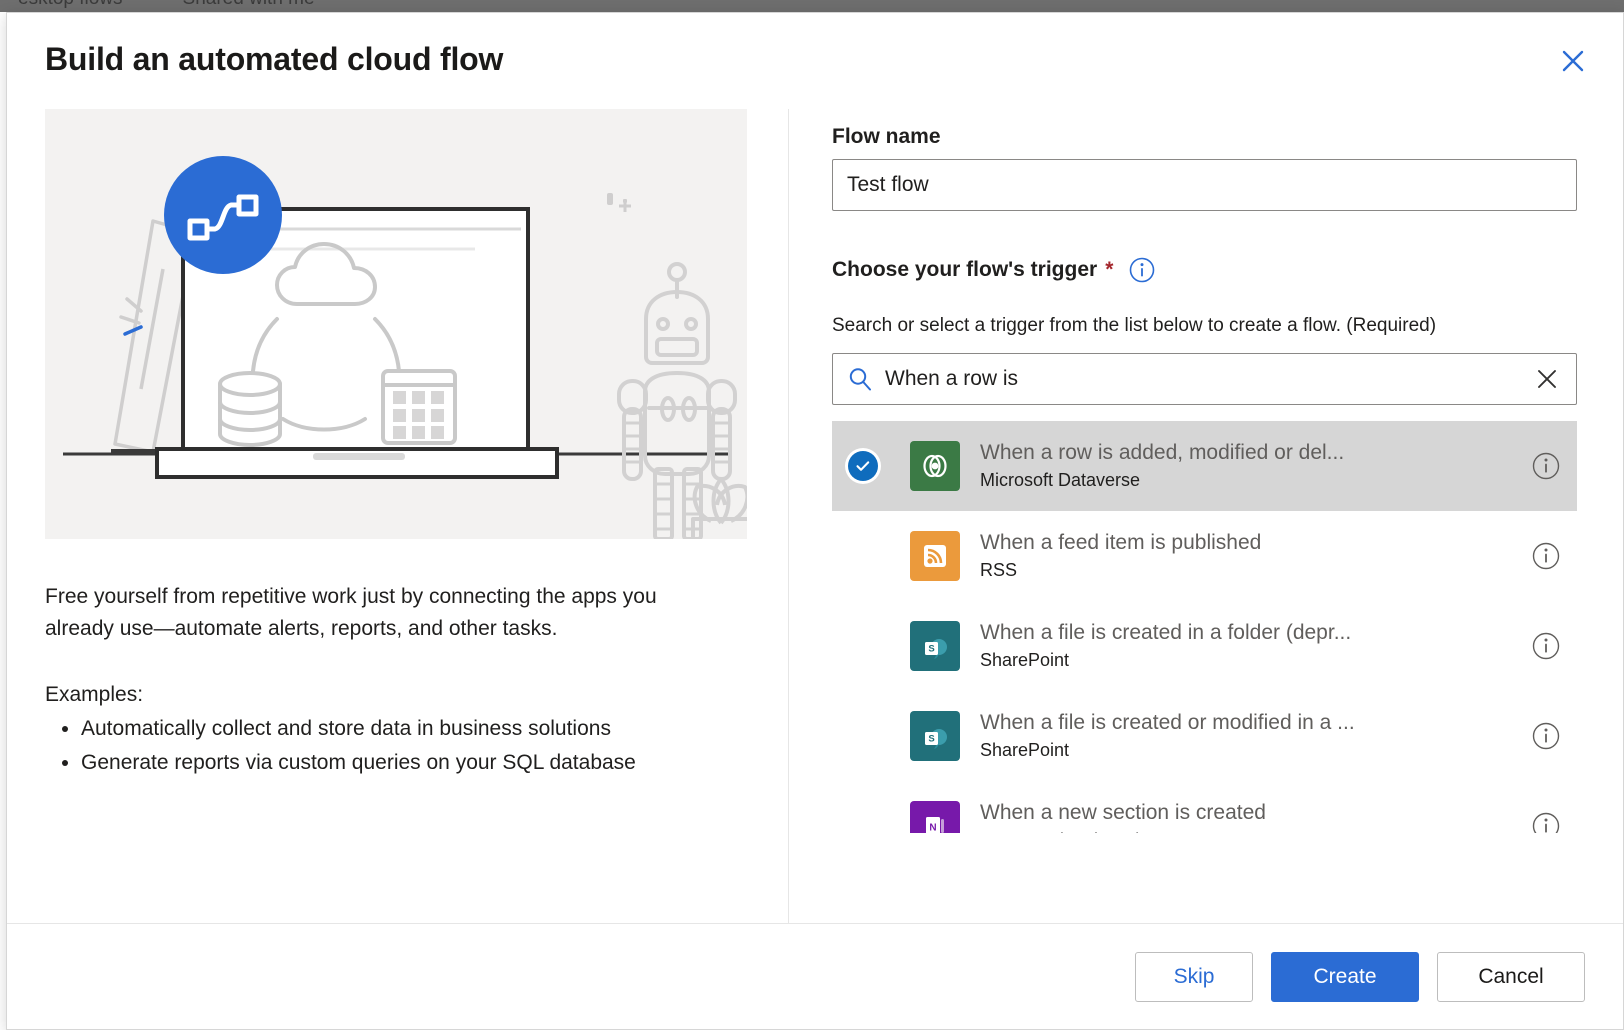 This screenshot has width=1624, height=1030. Describe the element at coordinates (1123, 813) in the screenshot. I see `trigger-name: When a new section is created` at that location.